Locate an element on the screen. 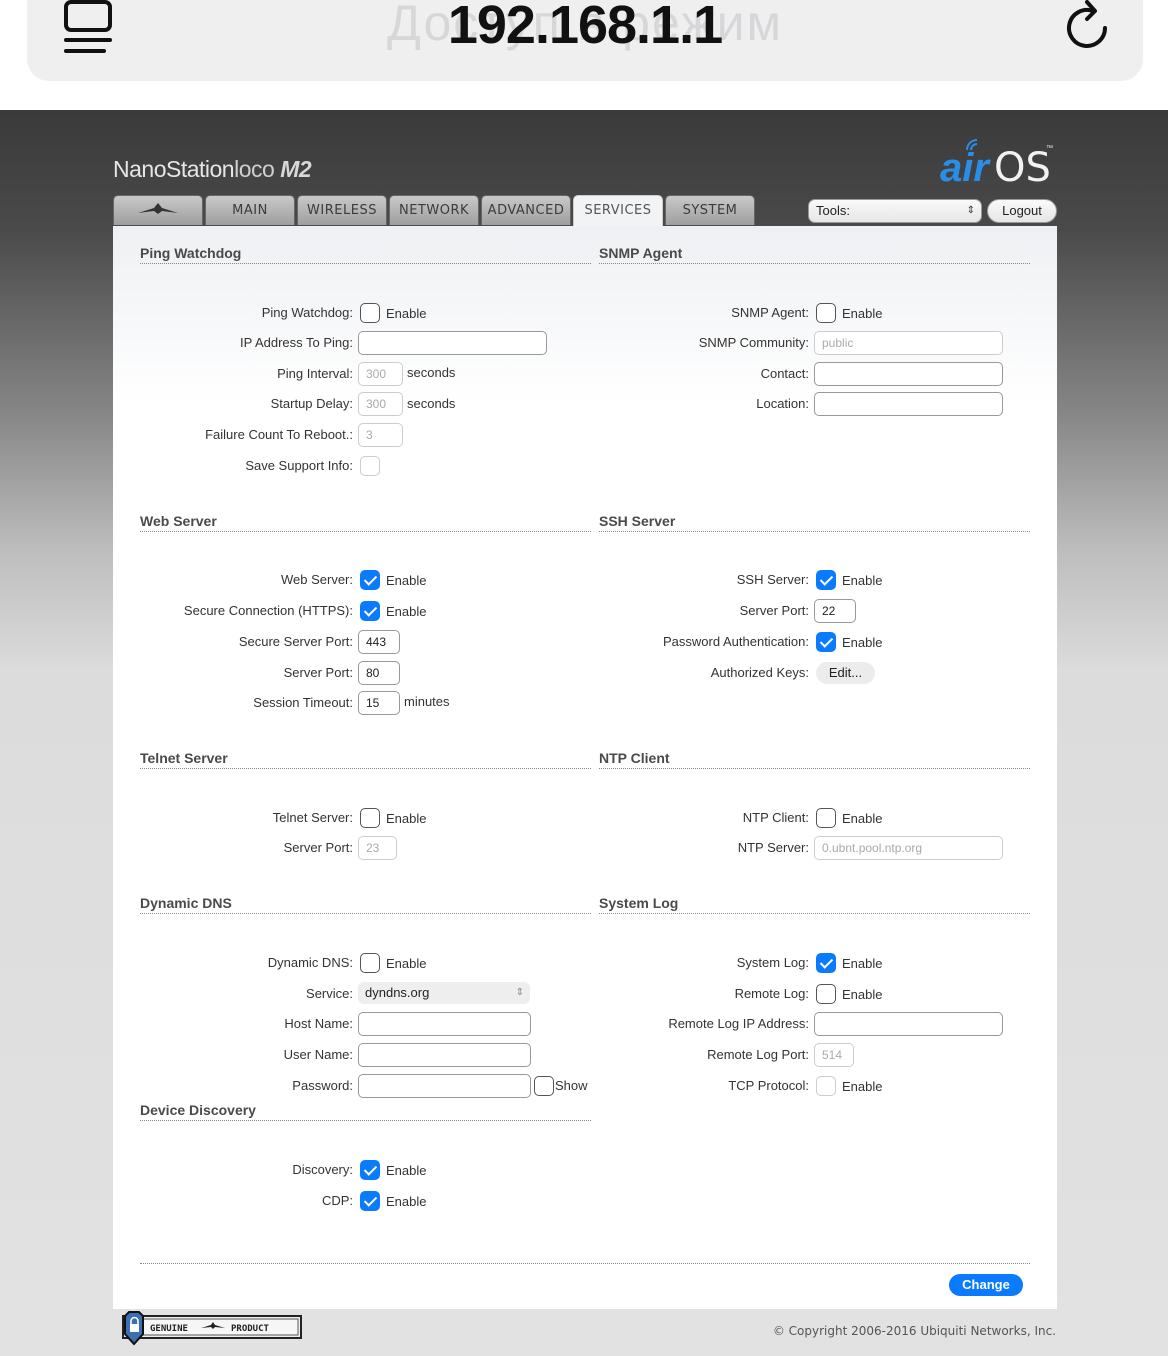 This screenshot has height=1356, width=1170. ddns-host-label: Host Name: is located at coordinates (318, 1023).